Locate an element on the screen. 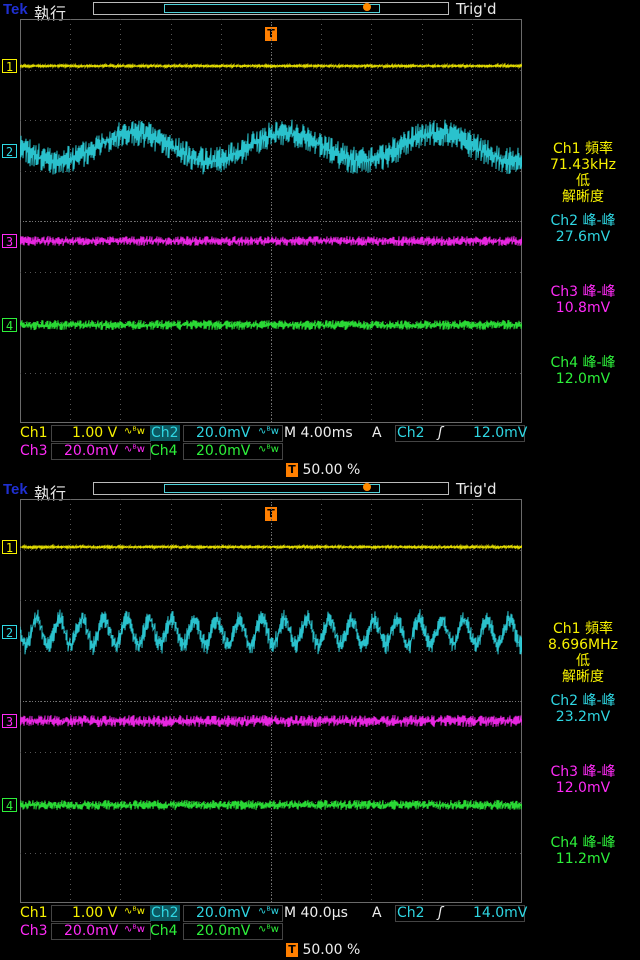 The width and height of the screenshot is (640, 960). trigger-level: 12.0mV is located at coordinates (500, 433).